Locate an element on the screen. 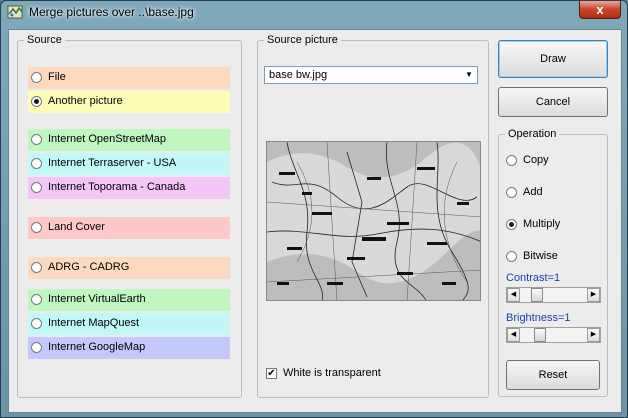 This screenshot has width=628, height=418. source-picture-legend: Source picture is located at coordinates (302, 40).